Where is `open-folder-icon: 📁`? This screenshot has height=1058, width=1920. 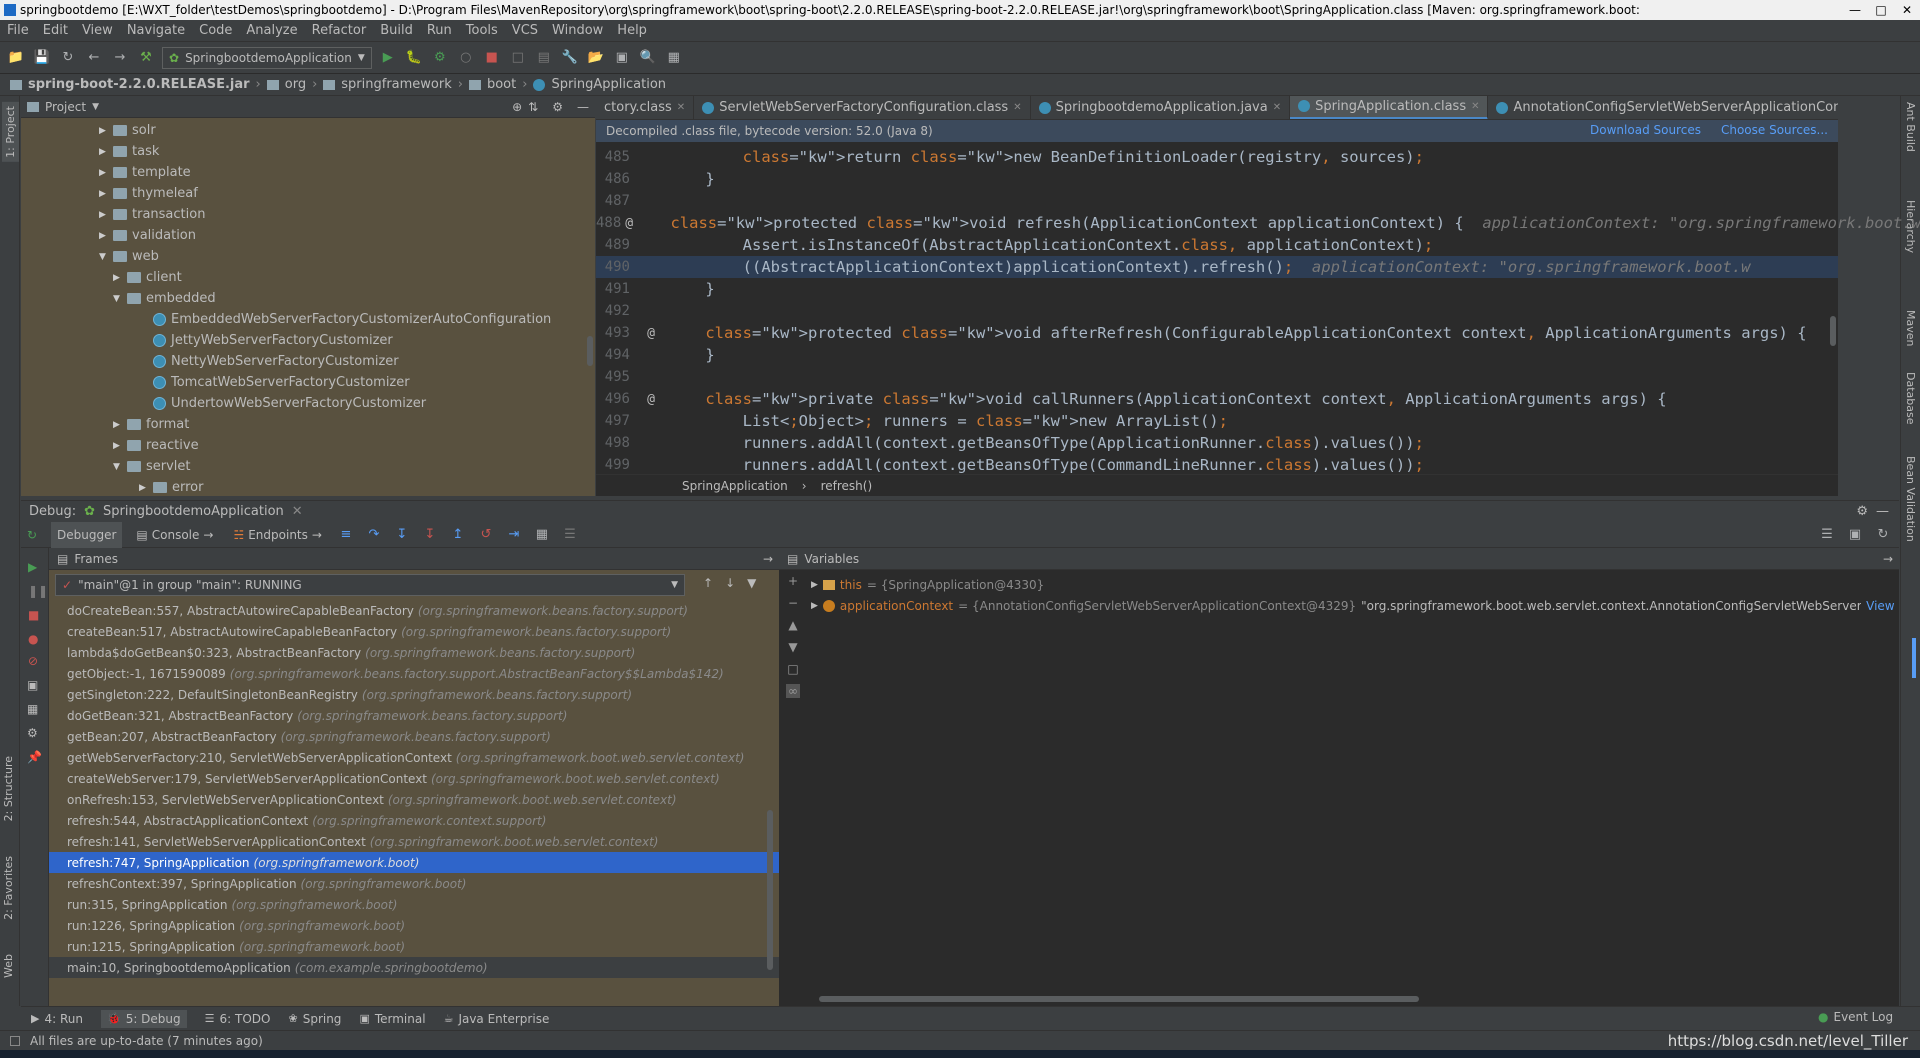
open-folder-icon: 📁 is located at coordinates (16, 58).